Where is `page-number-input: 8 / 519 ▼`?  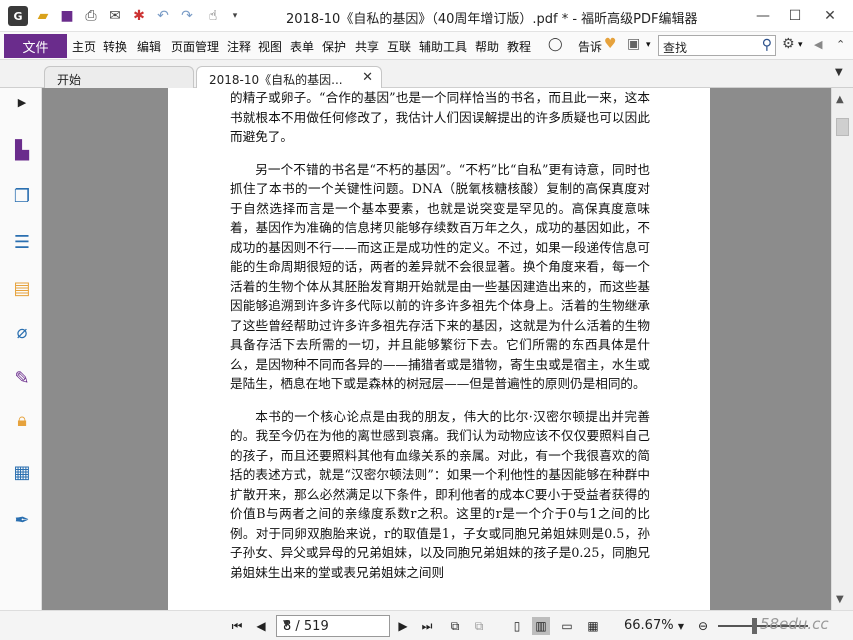 page-number-input: 8 / 519 ▼ is located at coordinates (333, 626).